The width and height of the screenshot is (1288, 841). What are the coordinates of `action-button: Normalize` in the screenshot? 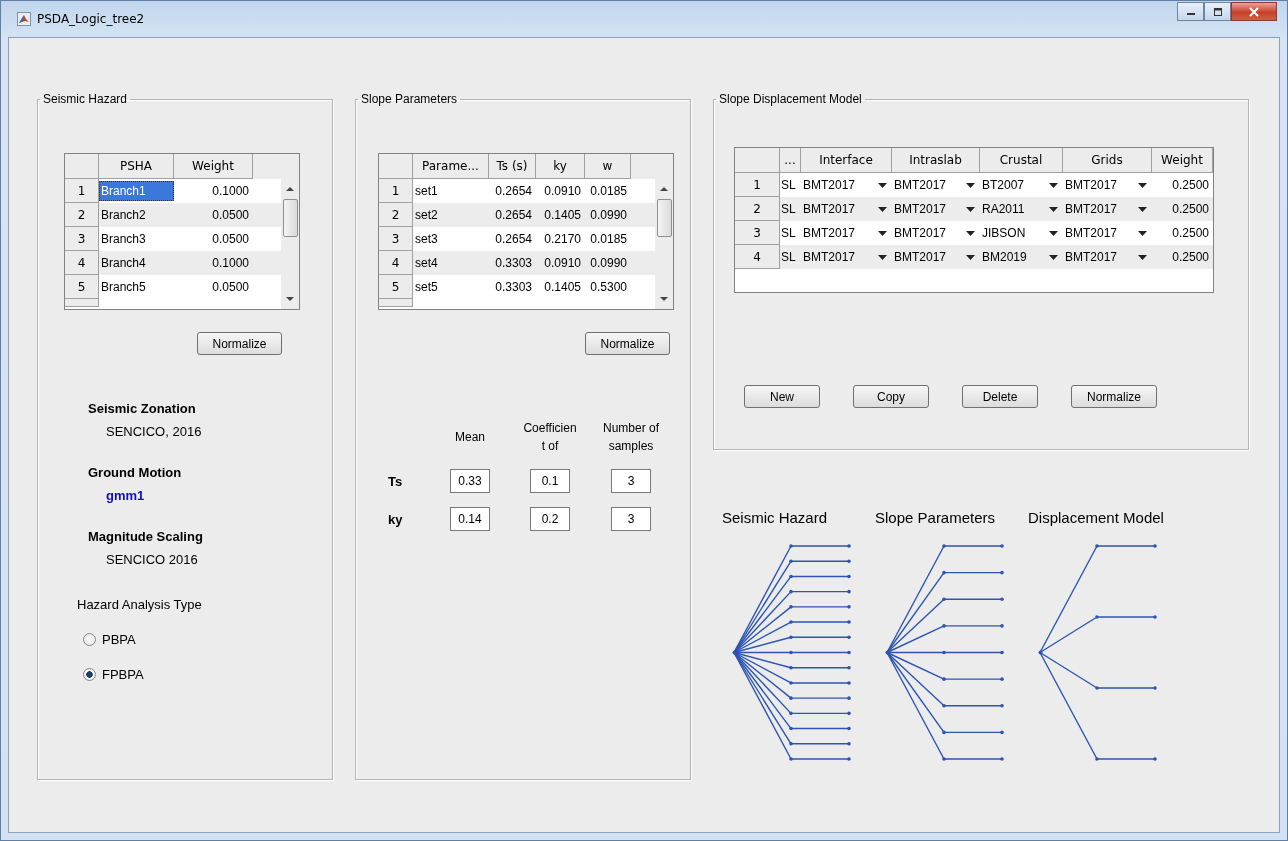 It's located at (1114, 396).